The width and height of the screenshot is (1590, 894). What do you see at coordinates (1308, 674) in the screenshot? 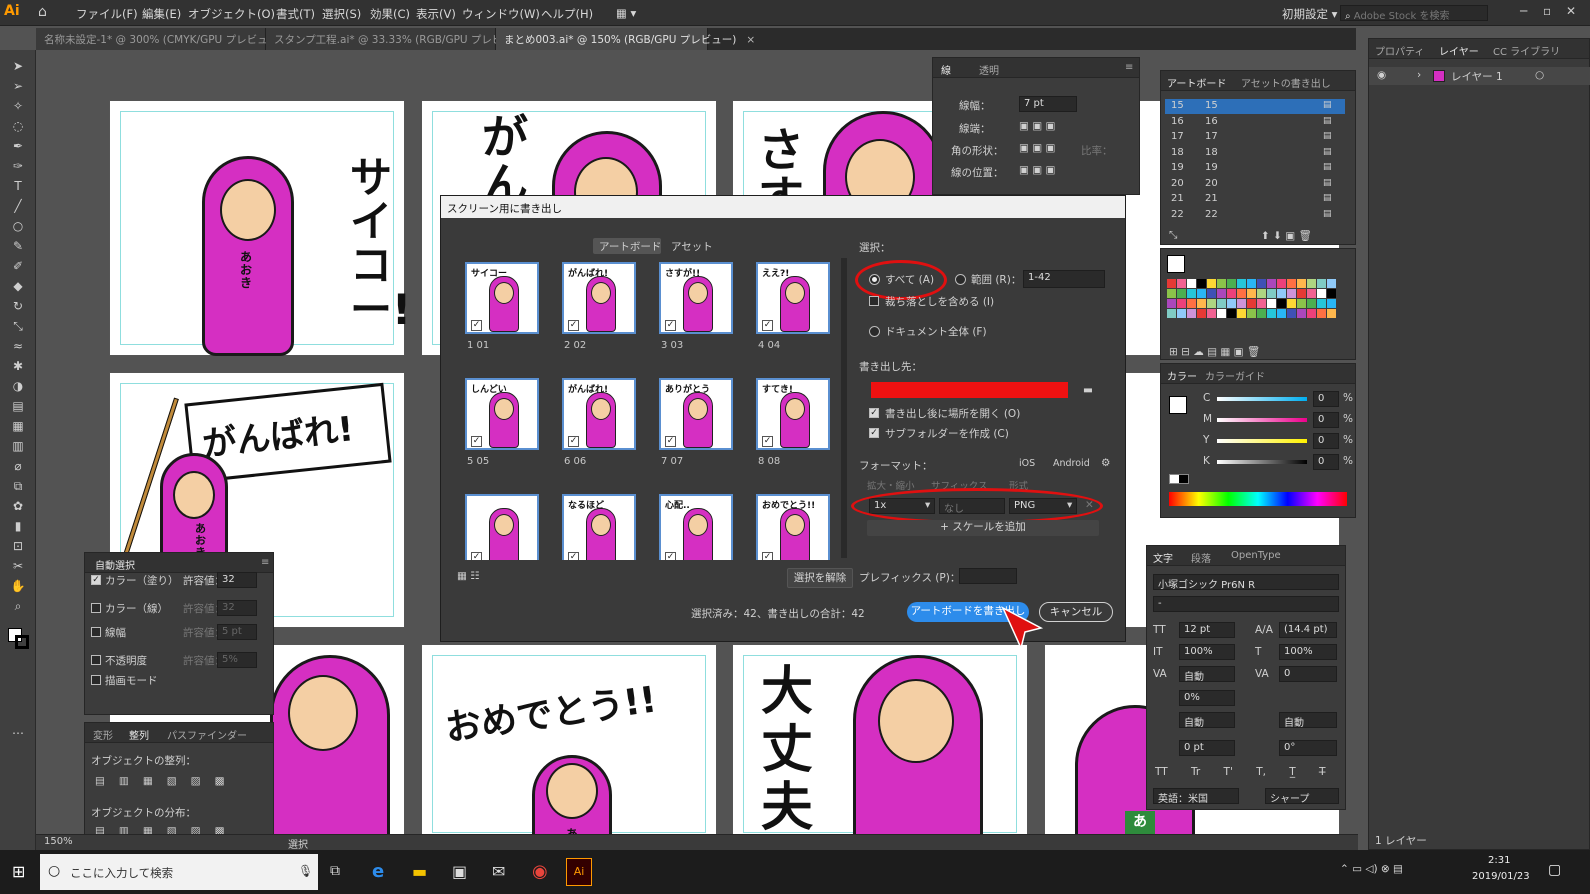
I see `tracking-input: 0` at bounding box center [1308, 674].